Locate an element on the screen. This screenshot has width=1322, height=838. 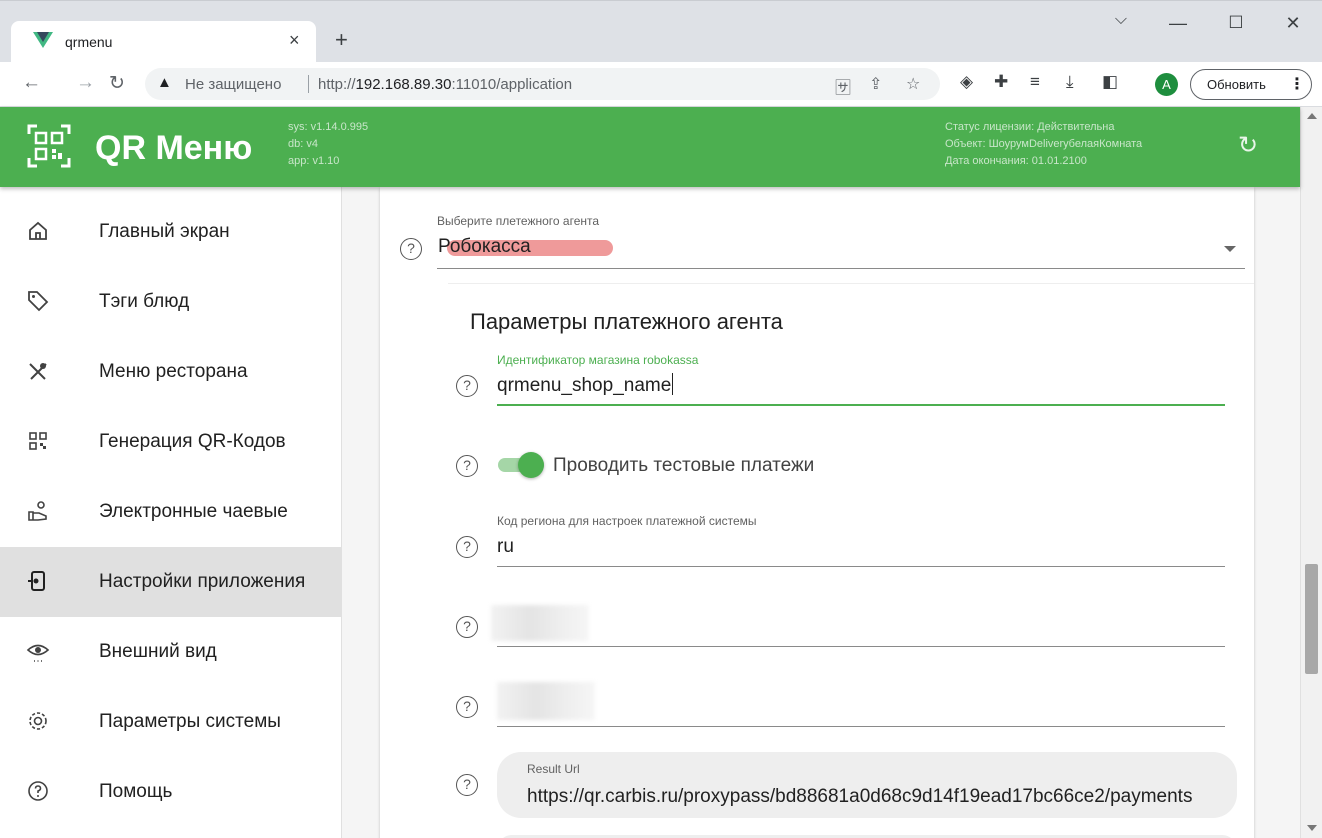
new-tab-icon: + is located at coordinates (341, 40).